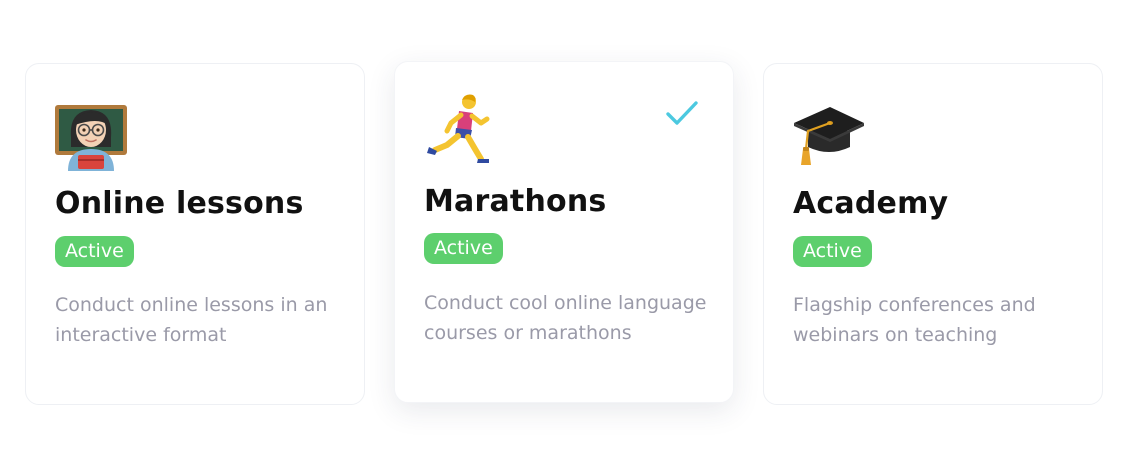 The image size is (1128, 450). What do you see at coordinates (829, 134) in the screenshot?
I see `graduation-cap-emoji-icon` at bounding box center [829, 134].